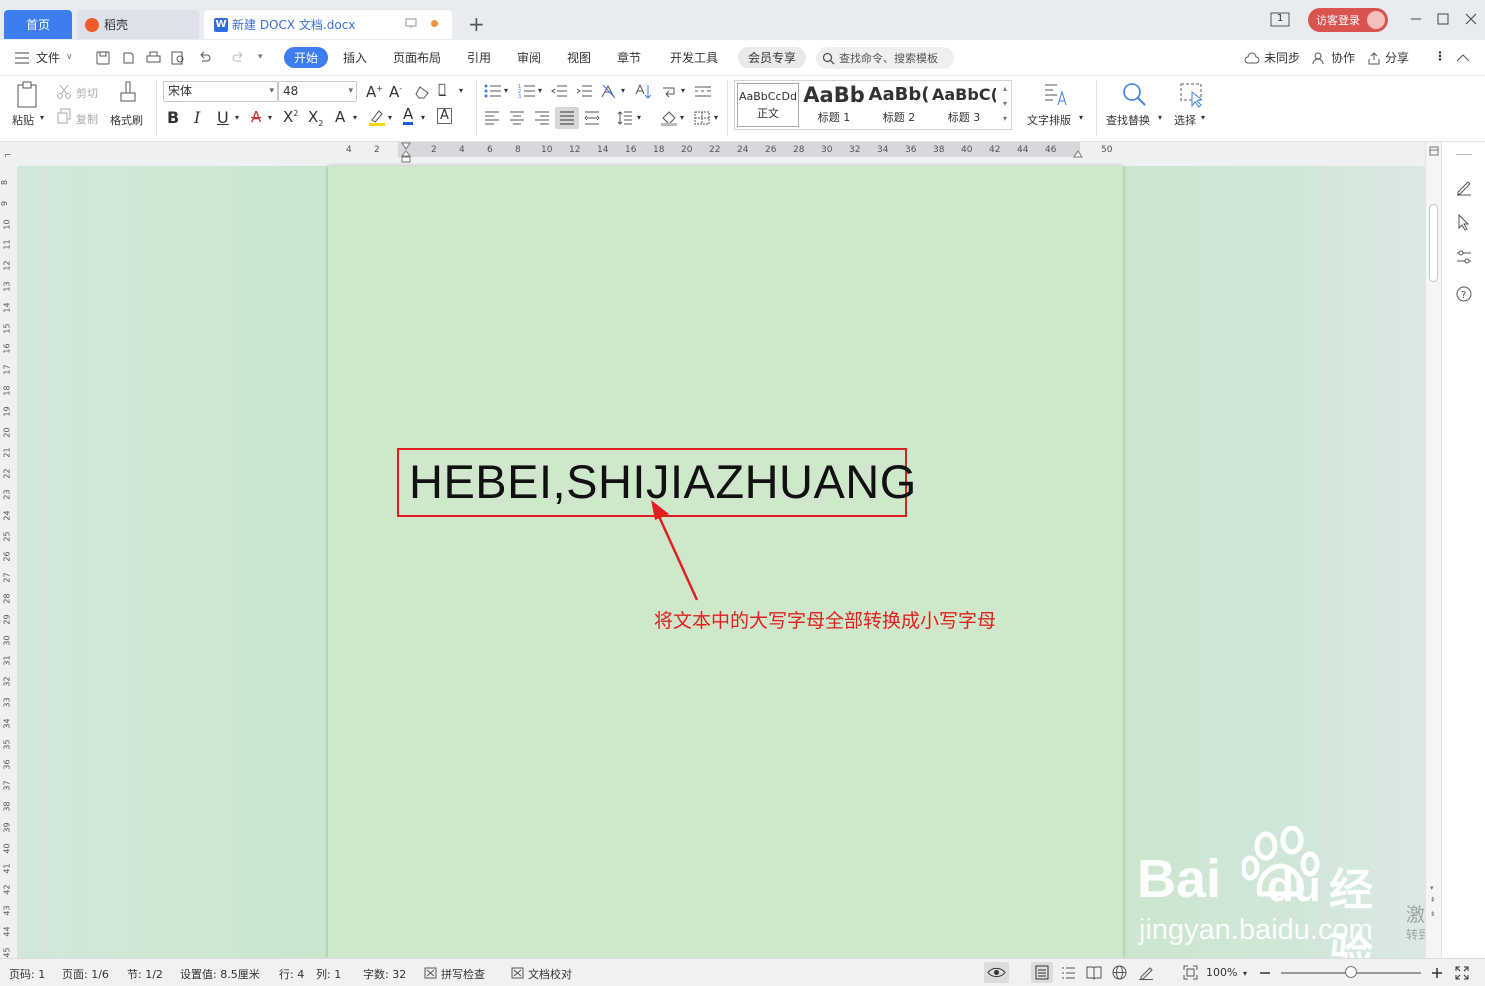 The height and width of the screenshot is (986, 1485). Describe the element at coordinates (559, 91) in the screenshot. I see `decrease-indent-icon` at that location.